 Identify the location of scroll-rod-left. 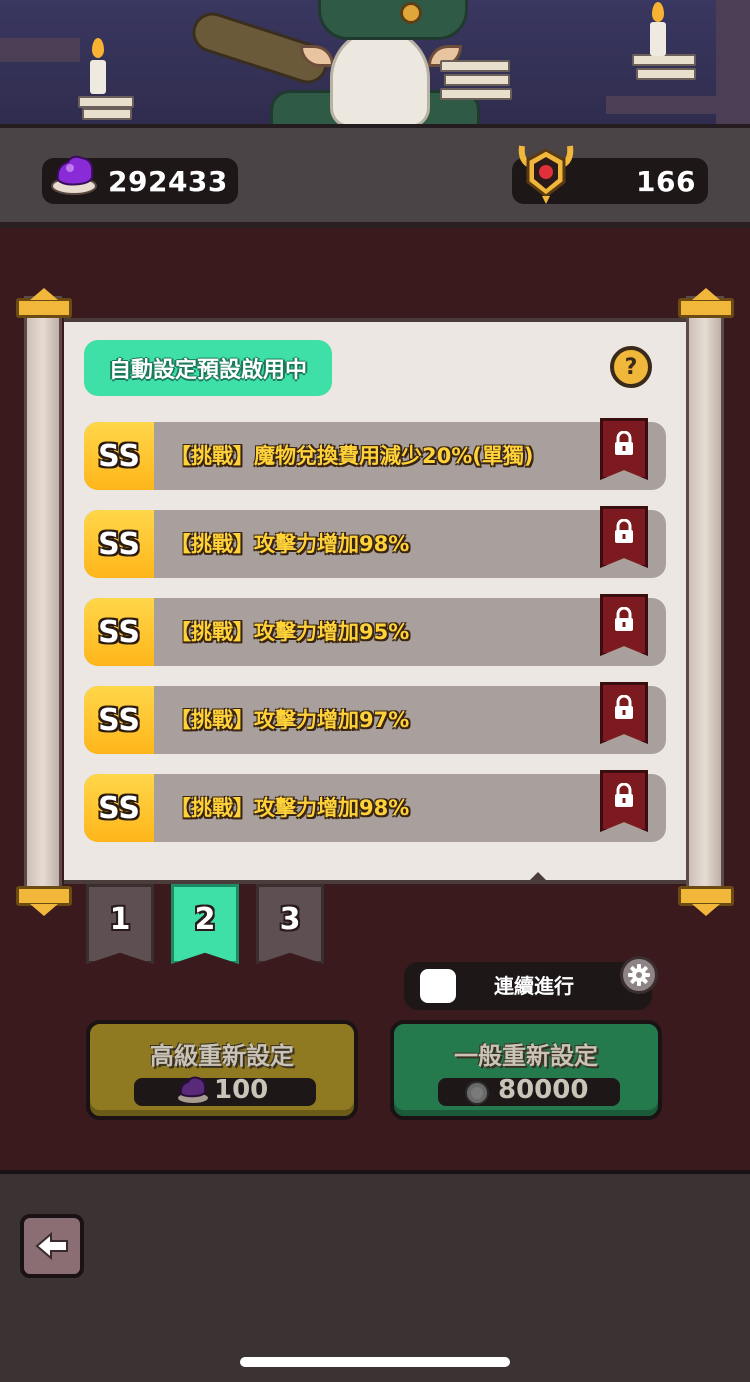
(43, 595).